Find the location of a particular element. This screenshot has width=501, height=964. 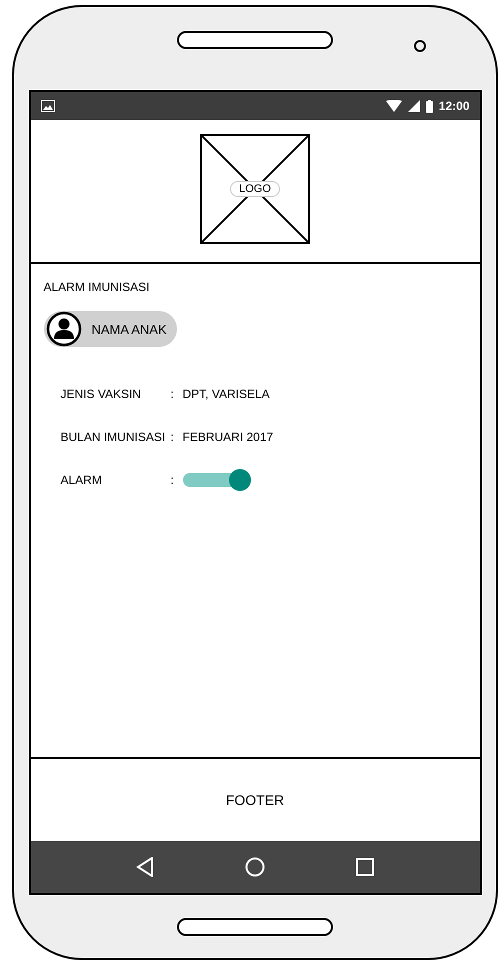

user-icon is located at coordinates (64, 329).